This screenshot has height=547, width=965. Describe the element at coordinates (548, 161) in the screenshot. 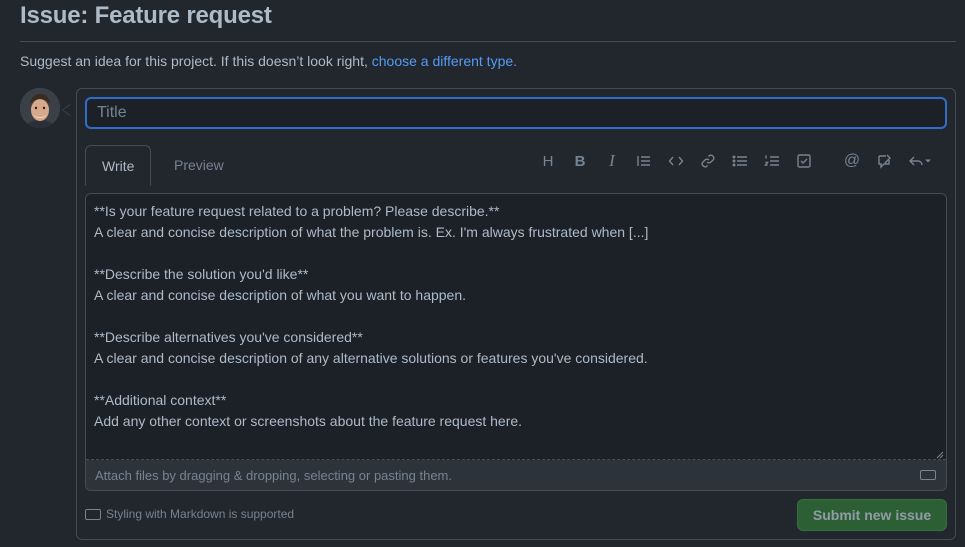

I see `heading-icon: H` at that location.